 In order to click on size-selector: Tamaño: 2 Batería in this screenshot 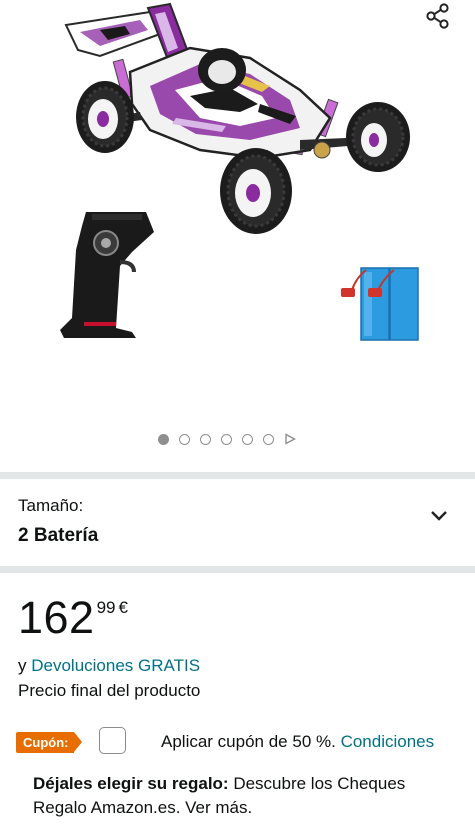, I will do `click(237, 522)`.